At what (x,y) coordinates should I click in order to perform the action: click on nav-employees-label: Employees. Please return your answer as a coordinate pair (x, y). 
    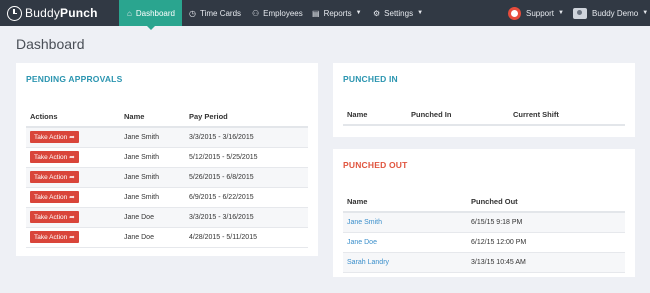
    Looking at the image, I should click on (283, 13).